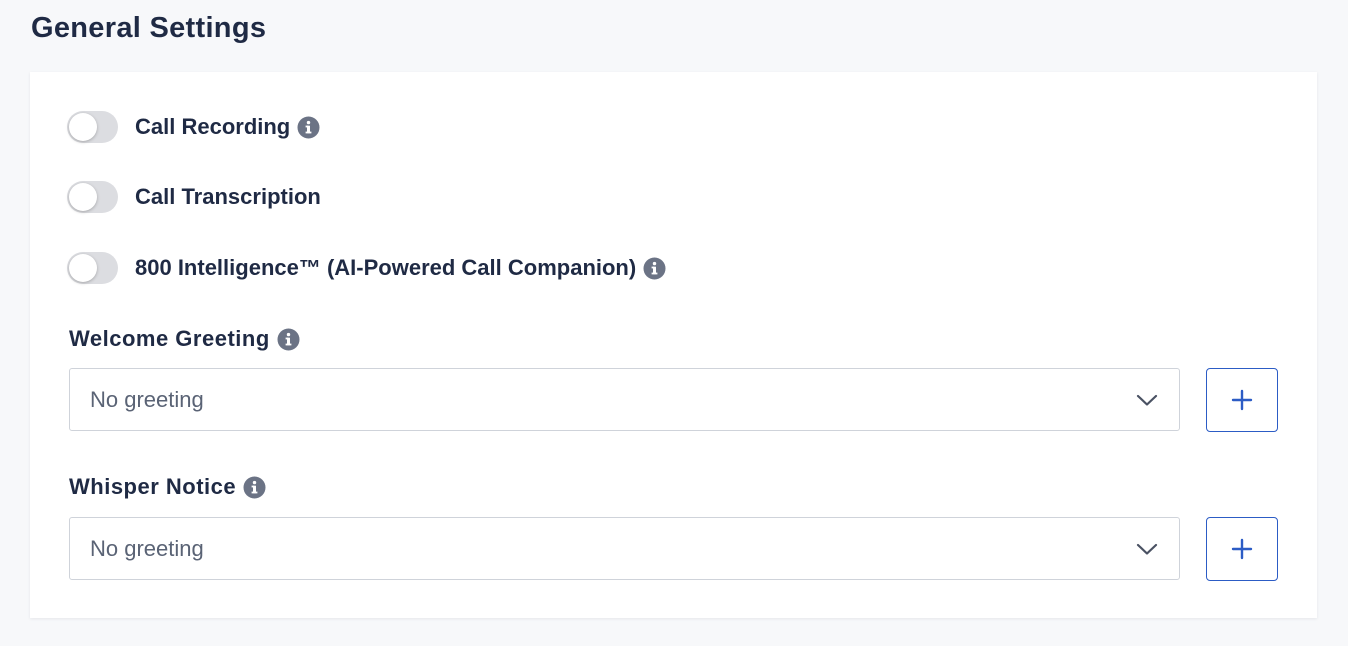 The width and height of the screenshot is (1348, 646). I want to click on welcome-greeting-heading: Welcome Greeting, so click(184, 339).